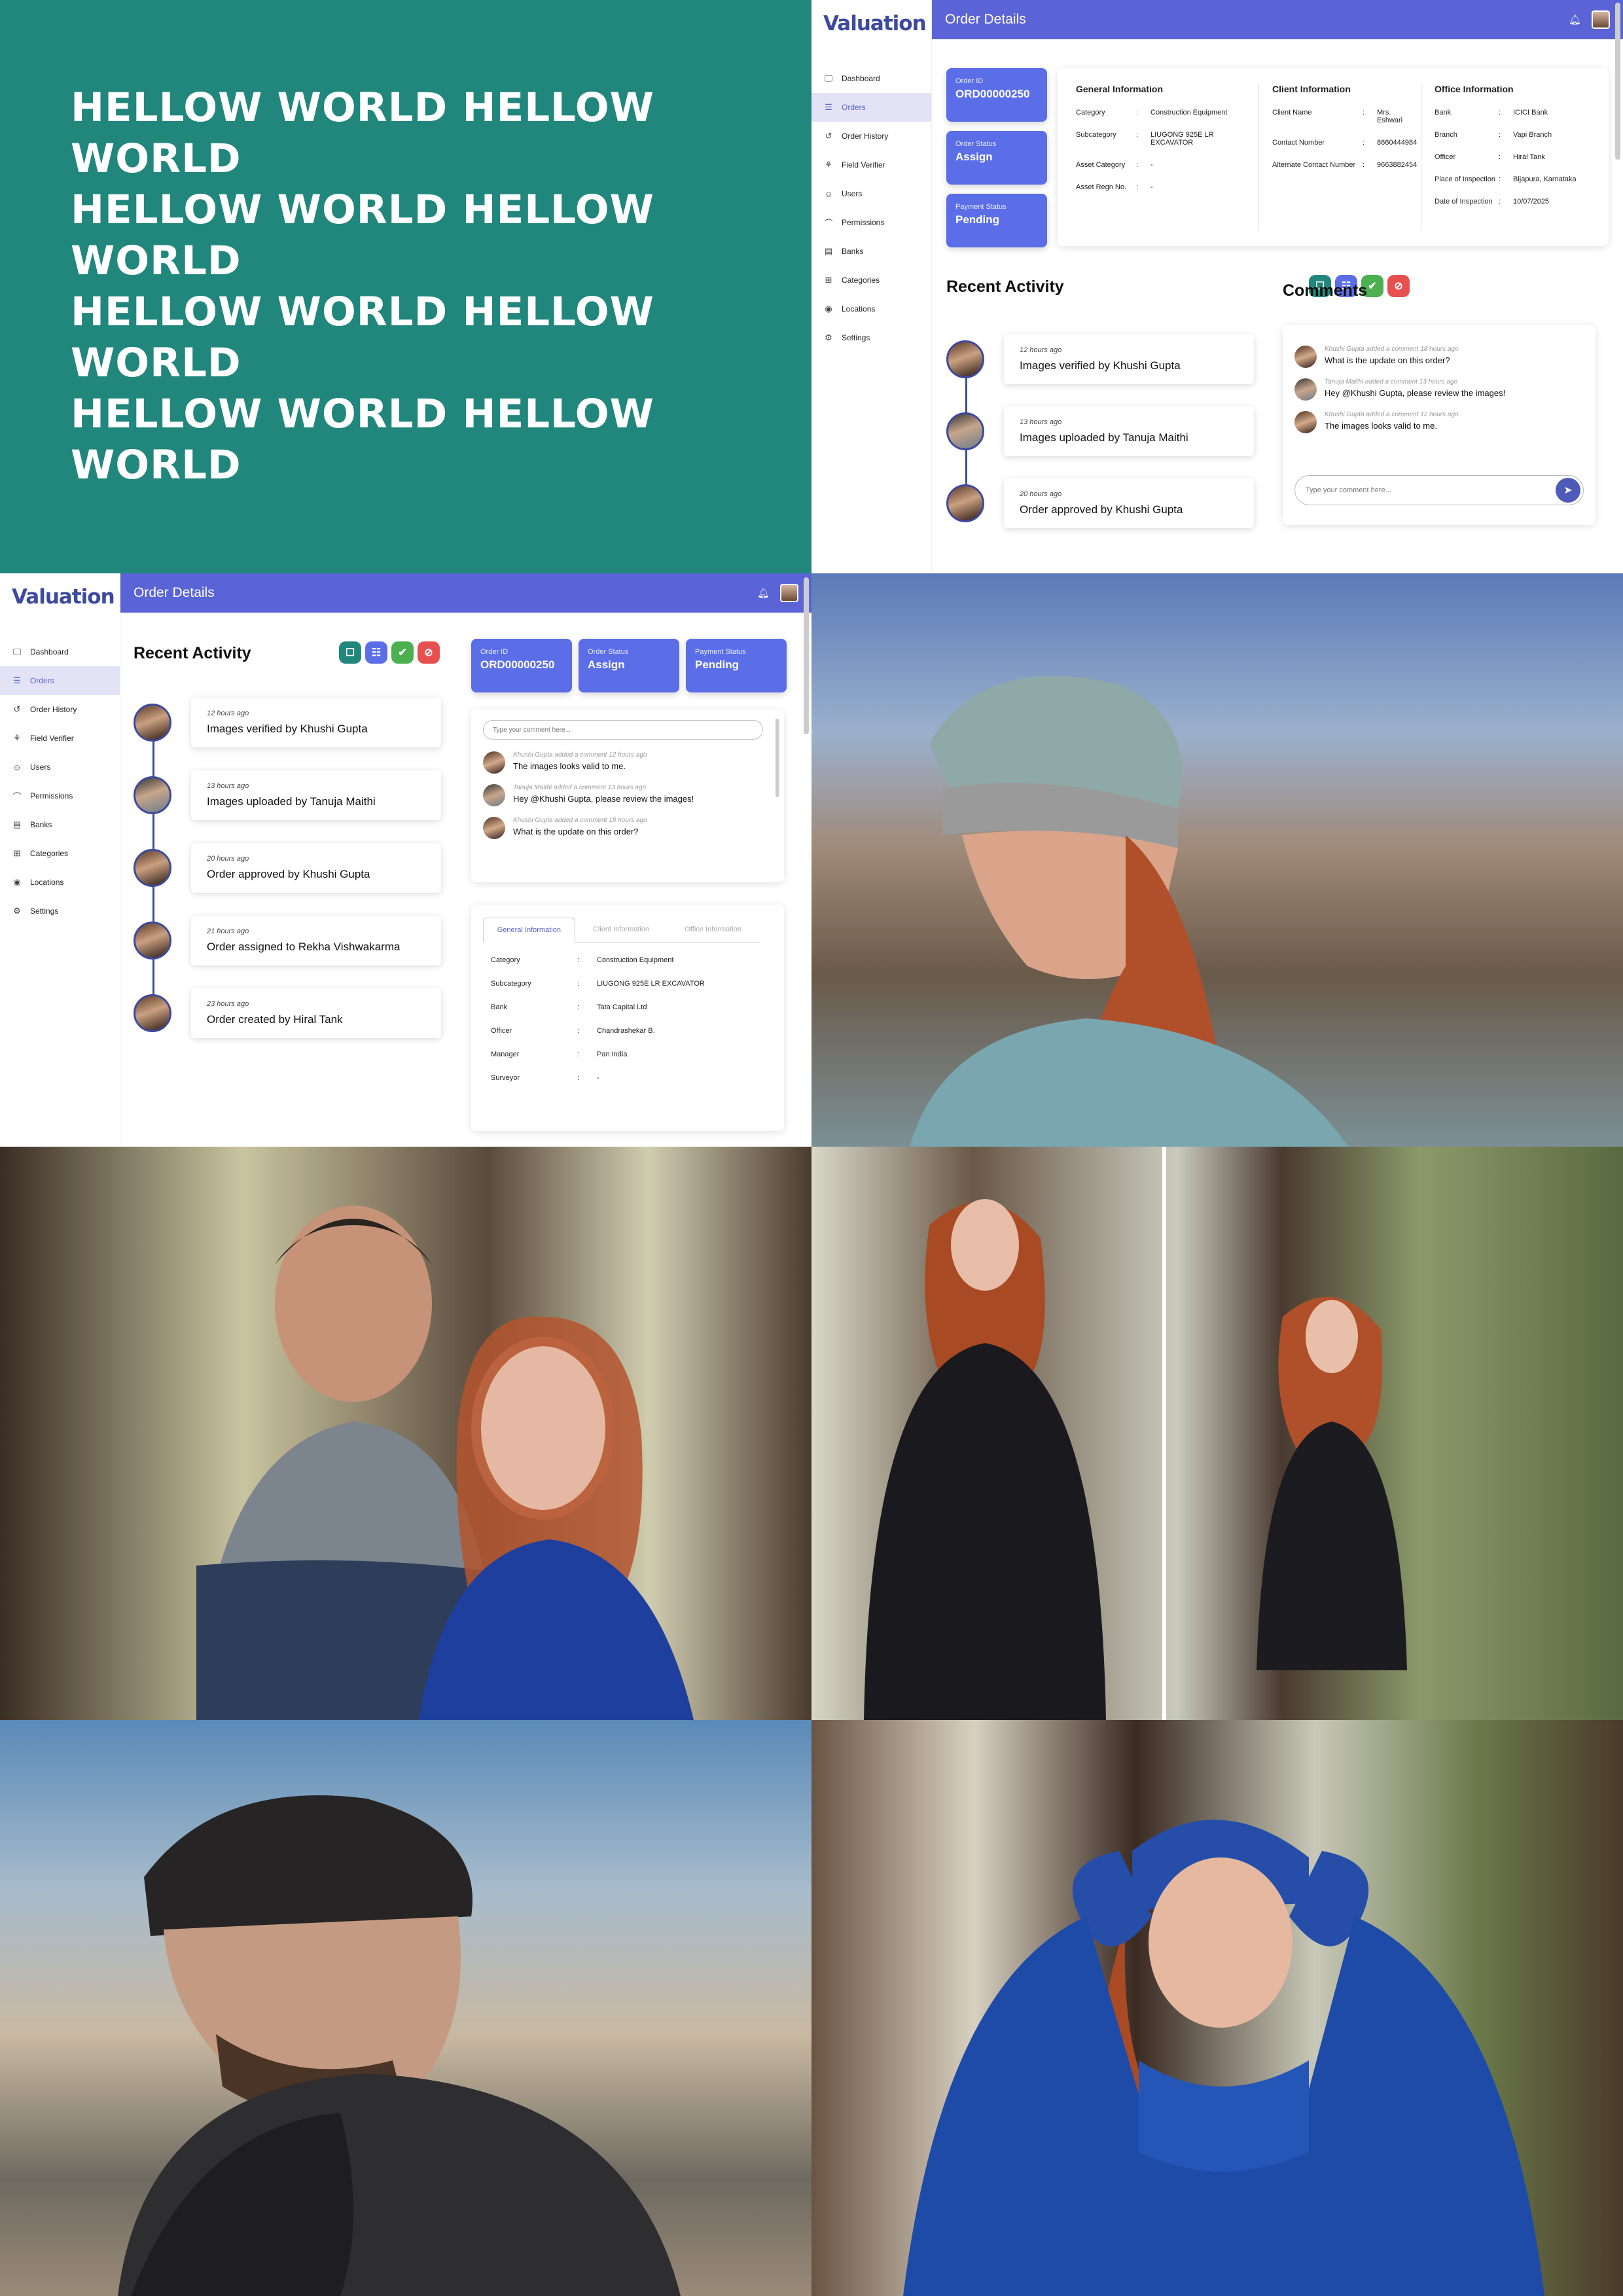  Describe the element at coordinates (174, 592) in the screenshot. I see `page-title: Order Details` at that location.